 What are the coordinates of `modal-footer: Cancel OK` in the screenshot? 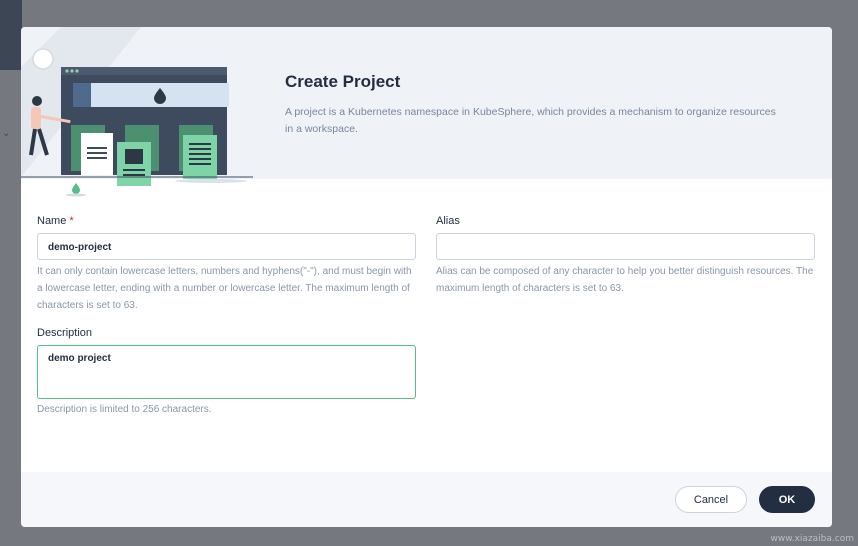 It's located at (426, 499).